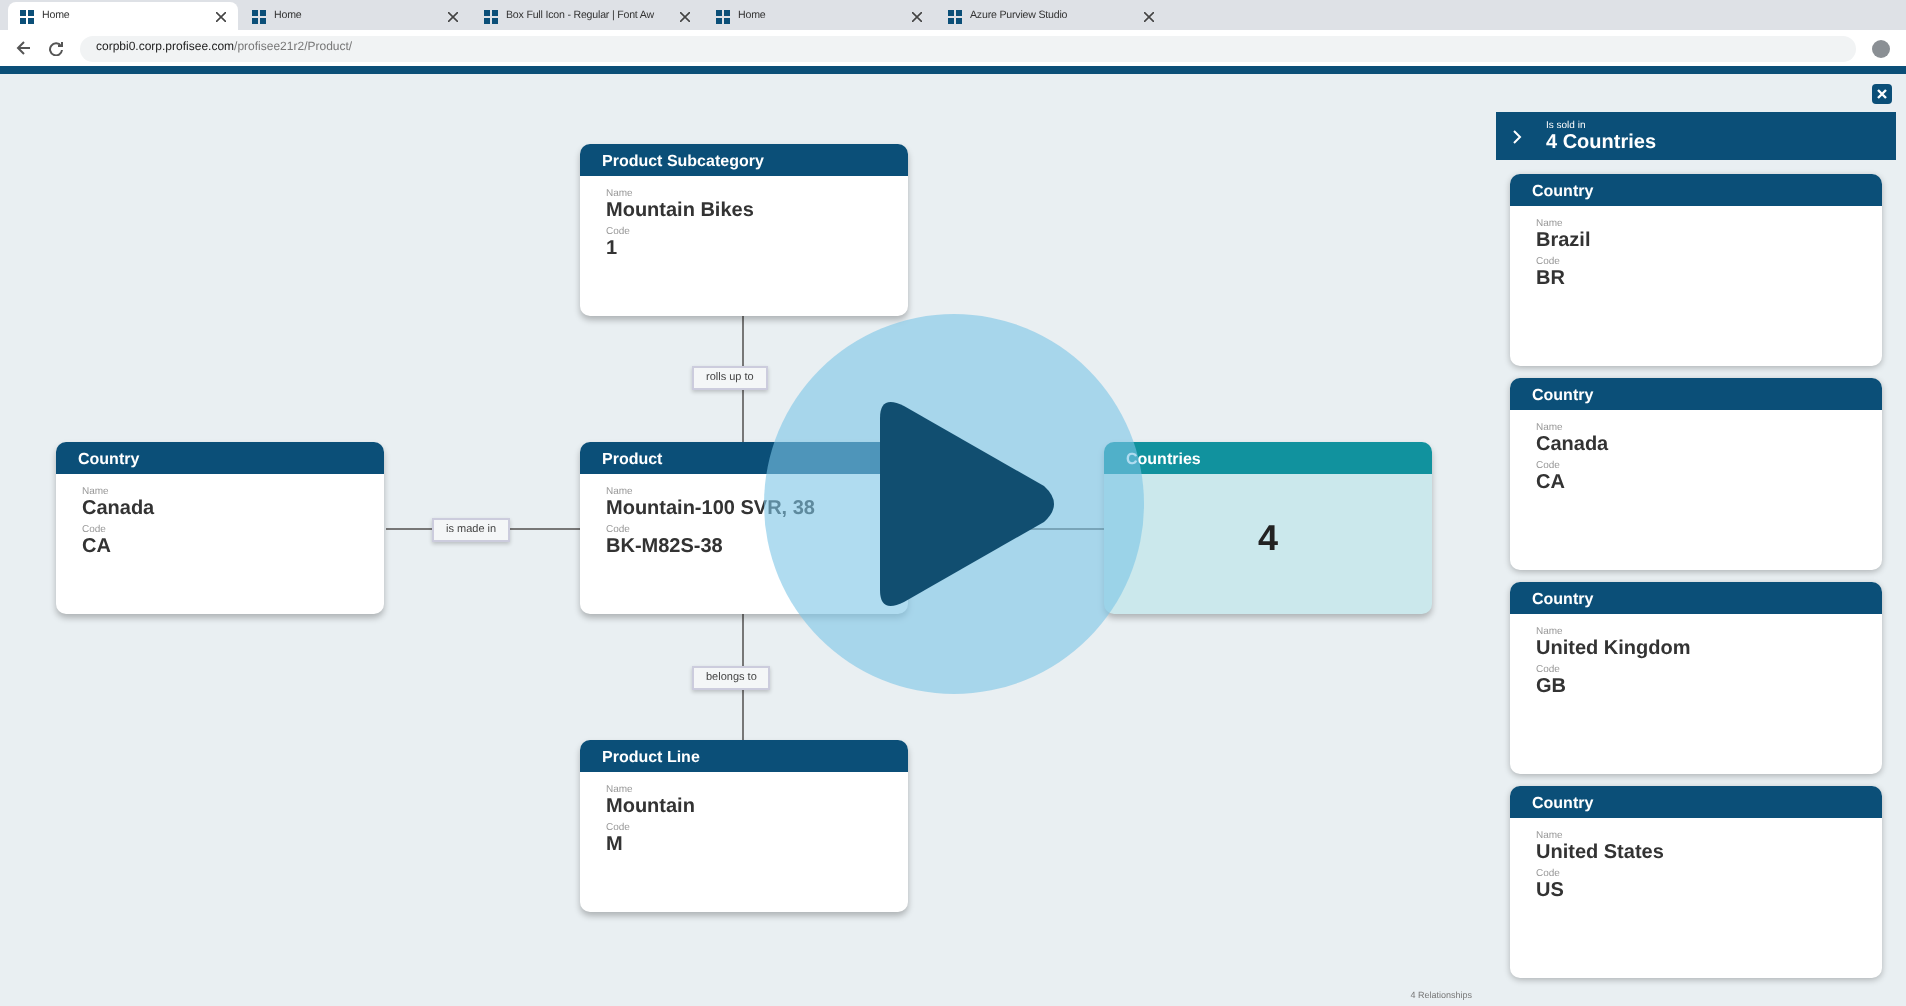 Image resolution: width=1906 pixels, height=1006 pixels. I want to click on field-value: Mountain-100 SVR, 38, so click(711, 509).